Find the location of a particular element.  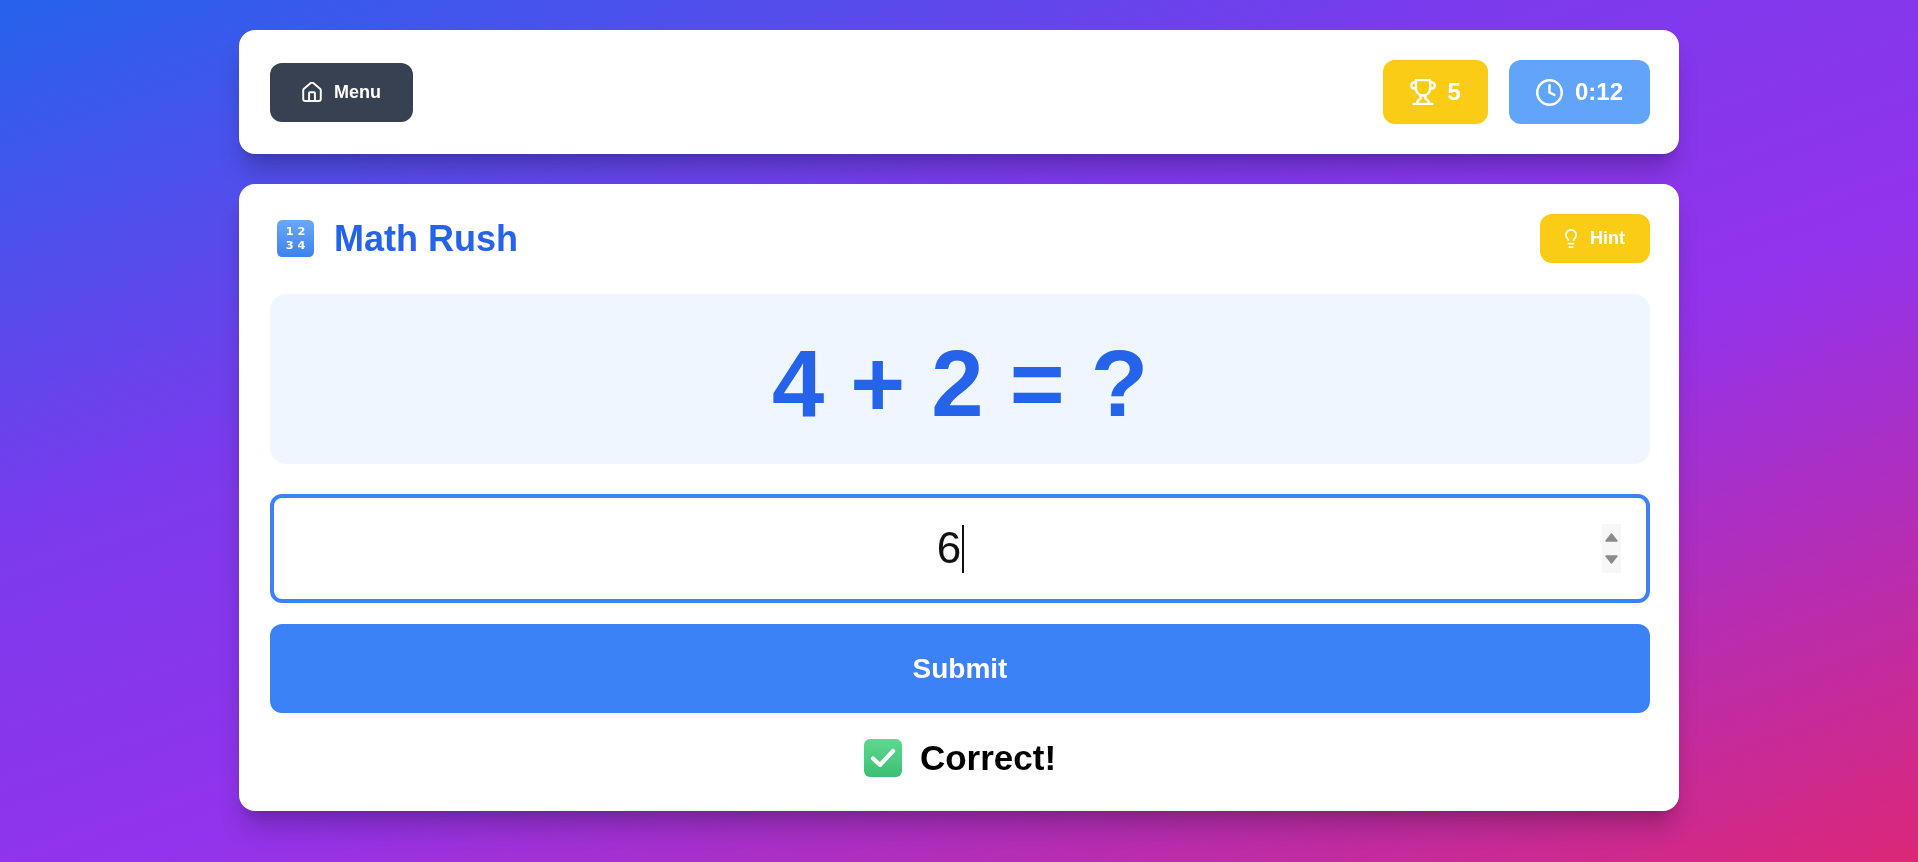

check-mark-icon is located at coordinates (882, 758).